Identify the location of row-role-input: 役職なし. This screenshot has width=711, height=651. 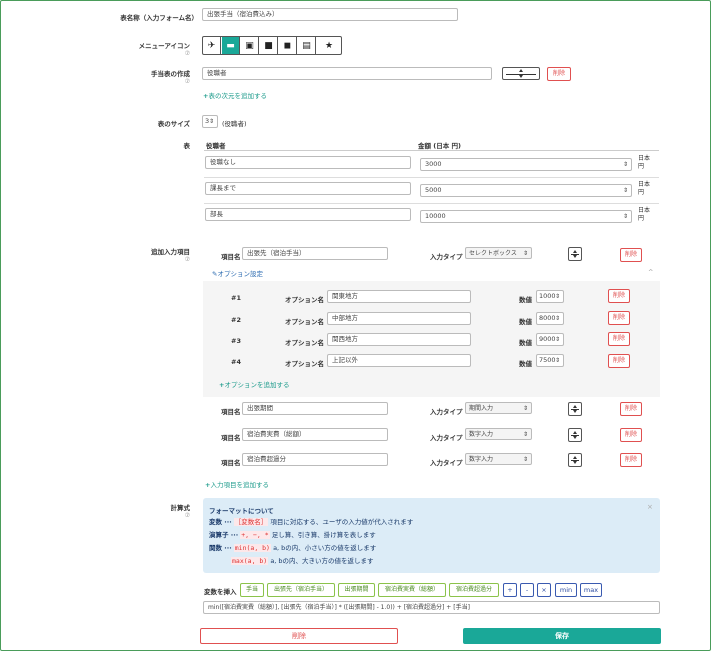
(308, 162).